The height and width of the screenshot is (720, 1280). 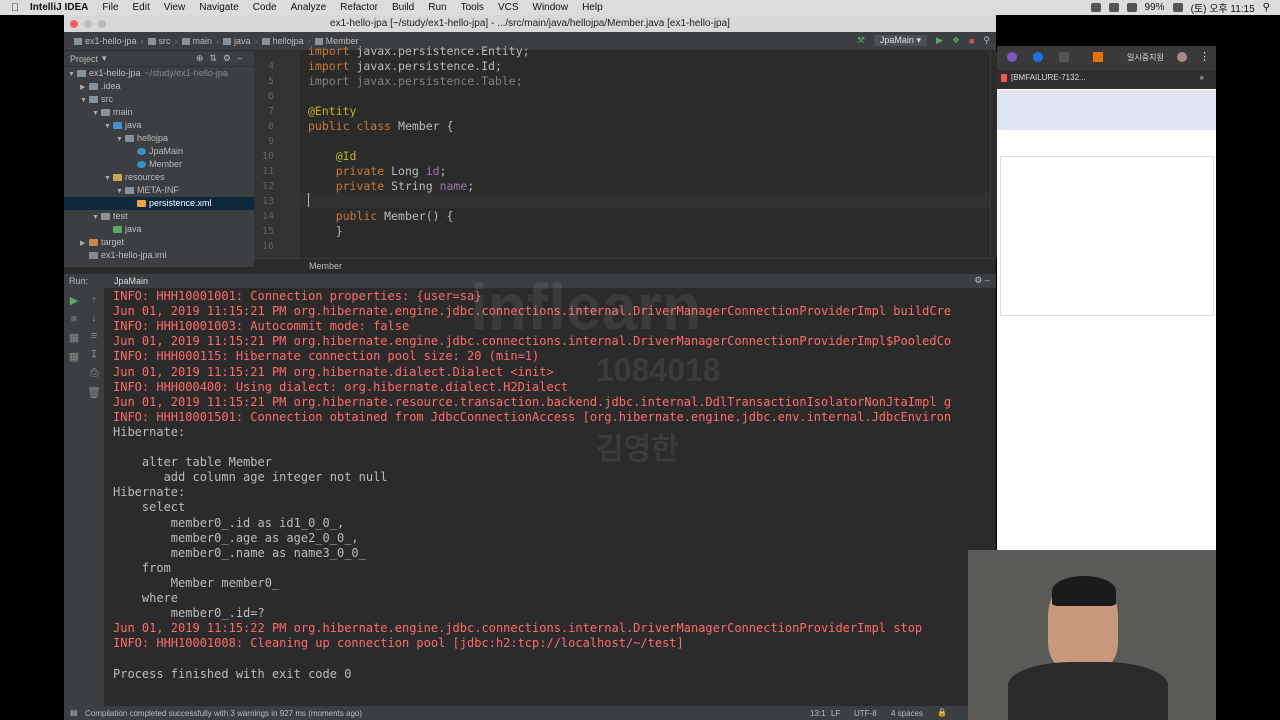 What do you see at coordinates (1145, 57) in the screenshot?
I see `paused-label: 일시중지됨` at bounding box center [1145, 57].